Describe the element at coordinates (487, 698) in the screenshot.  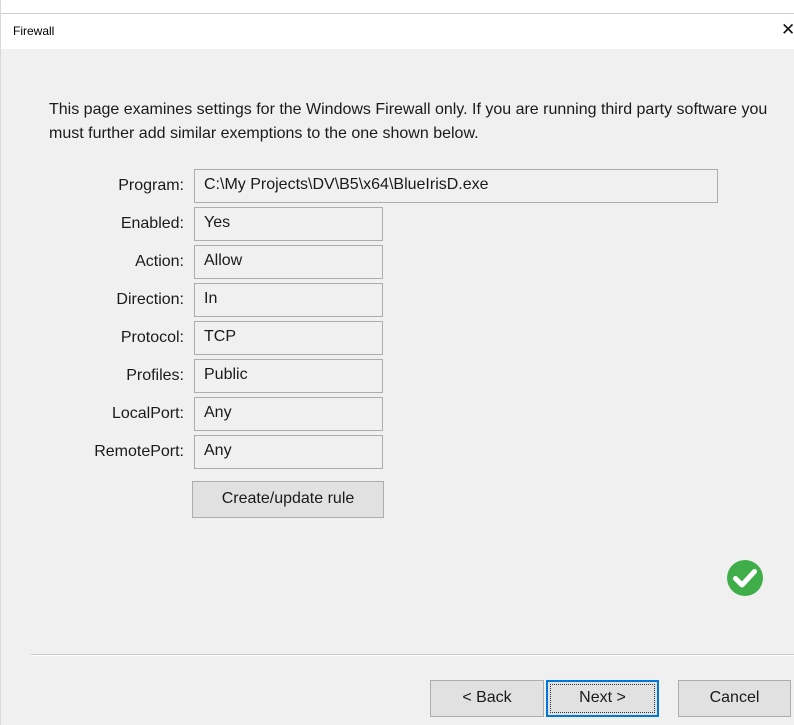
I see `back-button: < Back` at that location.